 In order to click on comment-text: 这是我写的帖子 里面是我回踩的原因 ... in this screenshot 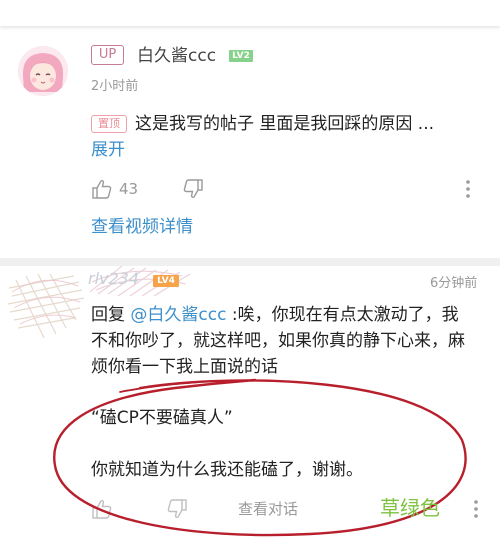, I will do `click(285, 124)`.